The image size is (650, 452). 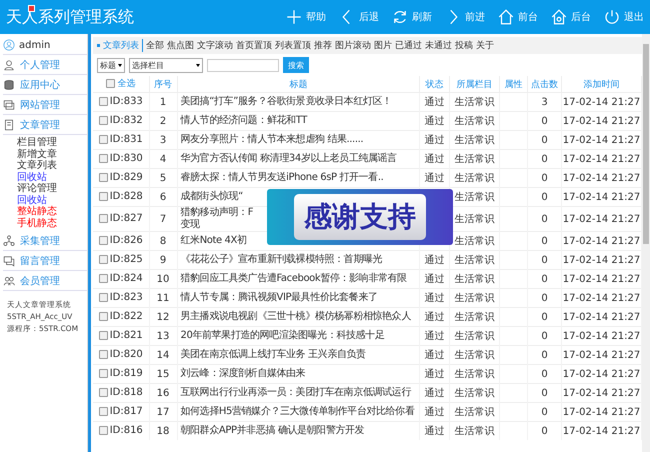 I want to click on title-link: 情人节专属：腾讯视频VIP最具性价比套餐来了, so click(x=279, y=297).